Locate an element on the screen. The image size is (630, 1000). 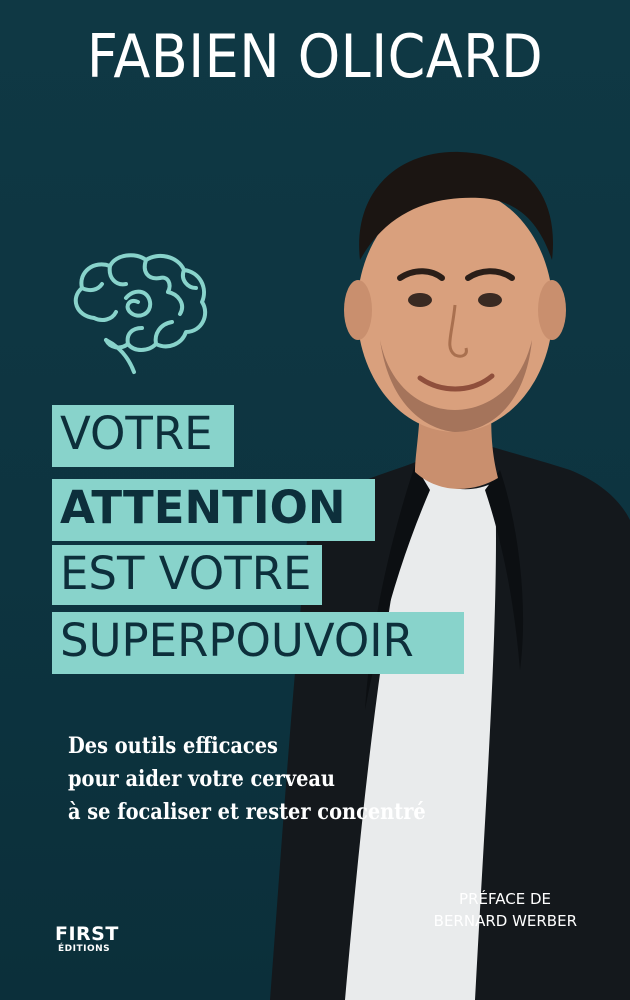
publisher-logo: FIRST ÉDITIONS is located at coordinates (87, 939).